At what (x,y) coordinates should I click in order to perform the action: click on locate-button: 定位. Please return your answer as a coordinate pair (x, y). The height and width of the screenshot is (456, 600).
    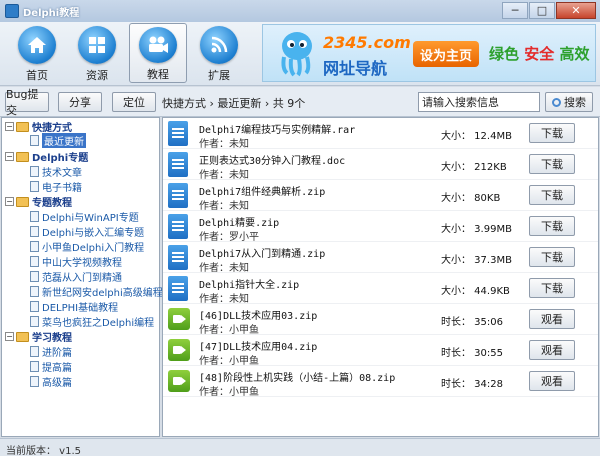
    Looking at the image, I should click on (134, 102).